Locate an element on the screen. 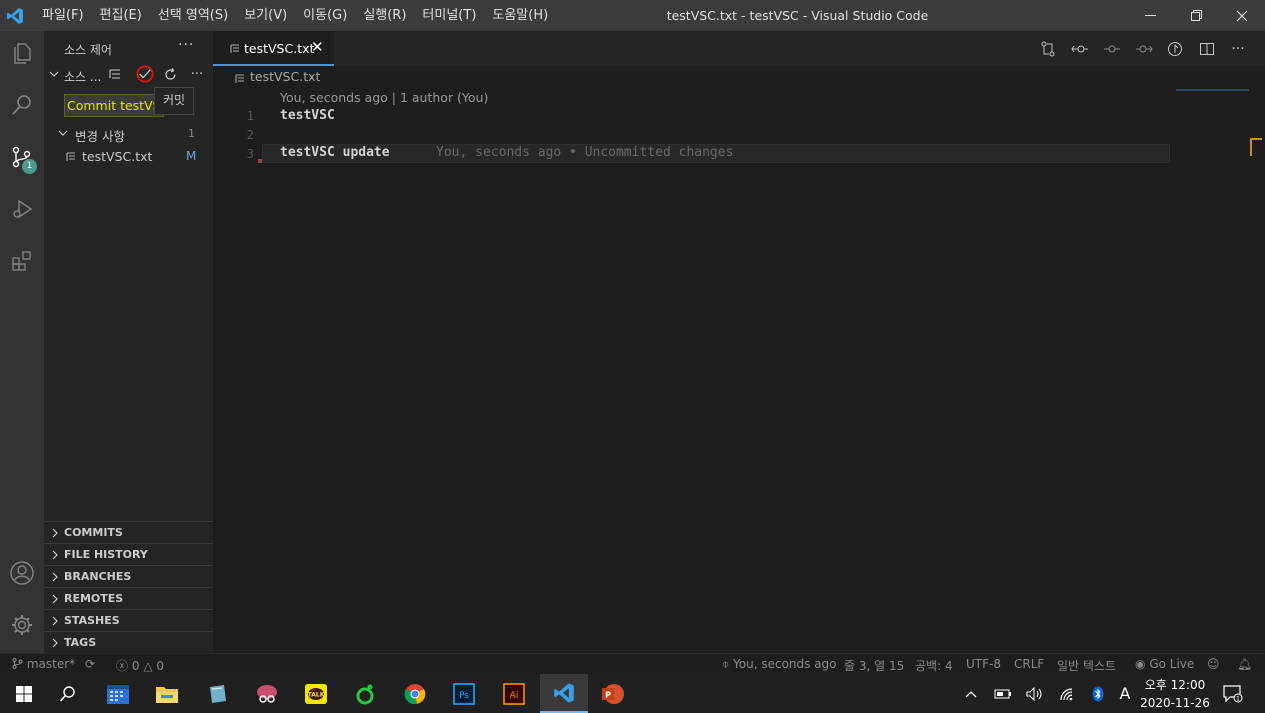  changes-group: 변경 사항 1 is located at coordinates (128, 134).